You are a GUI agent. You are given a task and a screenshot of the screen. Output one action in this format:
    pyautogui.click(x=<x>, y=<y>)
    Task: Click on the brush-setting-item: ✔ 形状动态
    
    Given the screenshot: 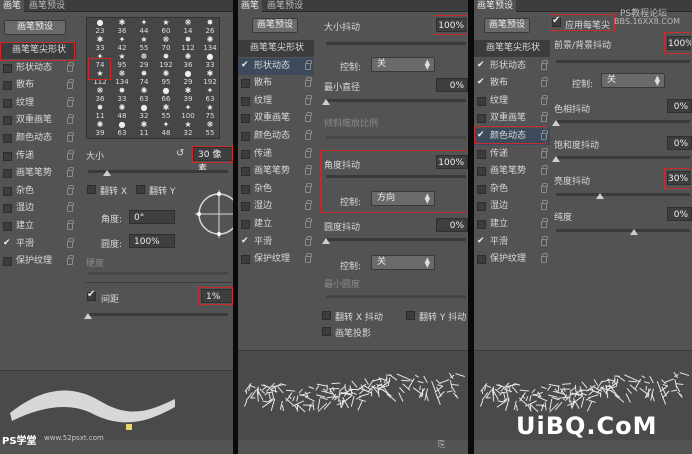 What is the action you would take?
    pyautogui.click(x=512, y=66)
    